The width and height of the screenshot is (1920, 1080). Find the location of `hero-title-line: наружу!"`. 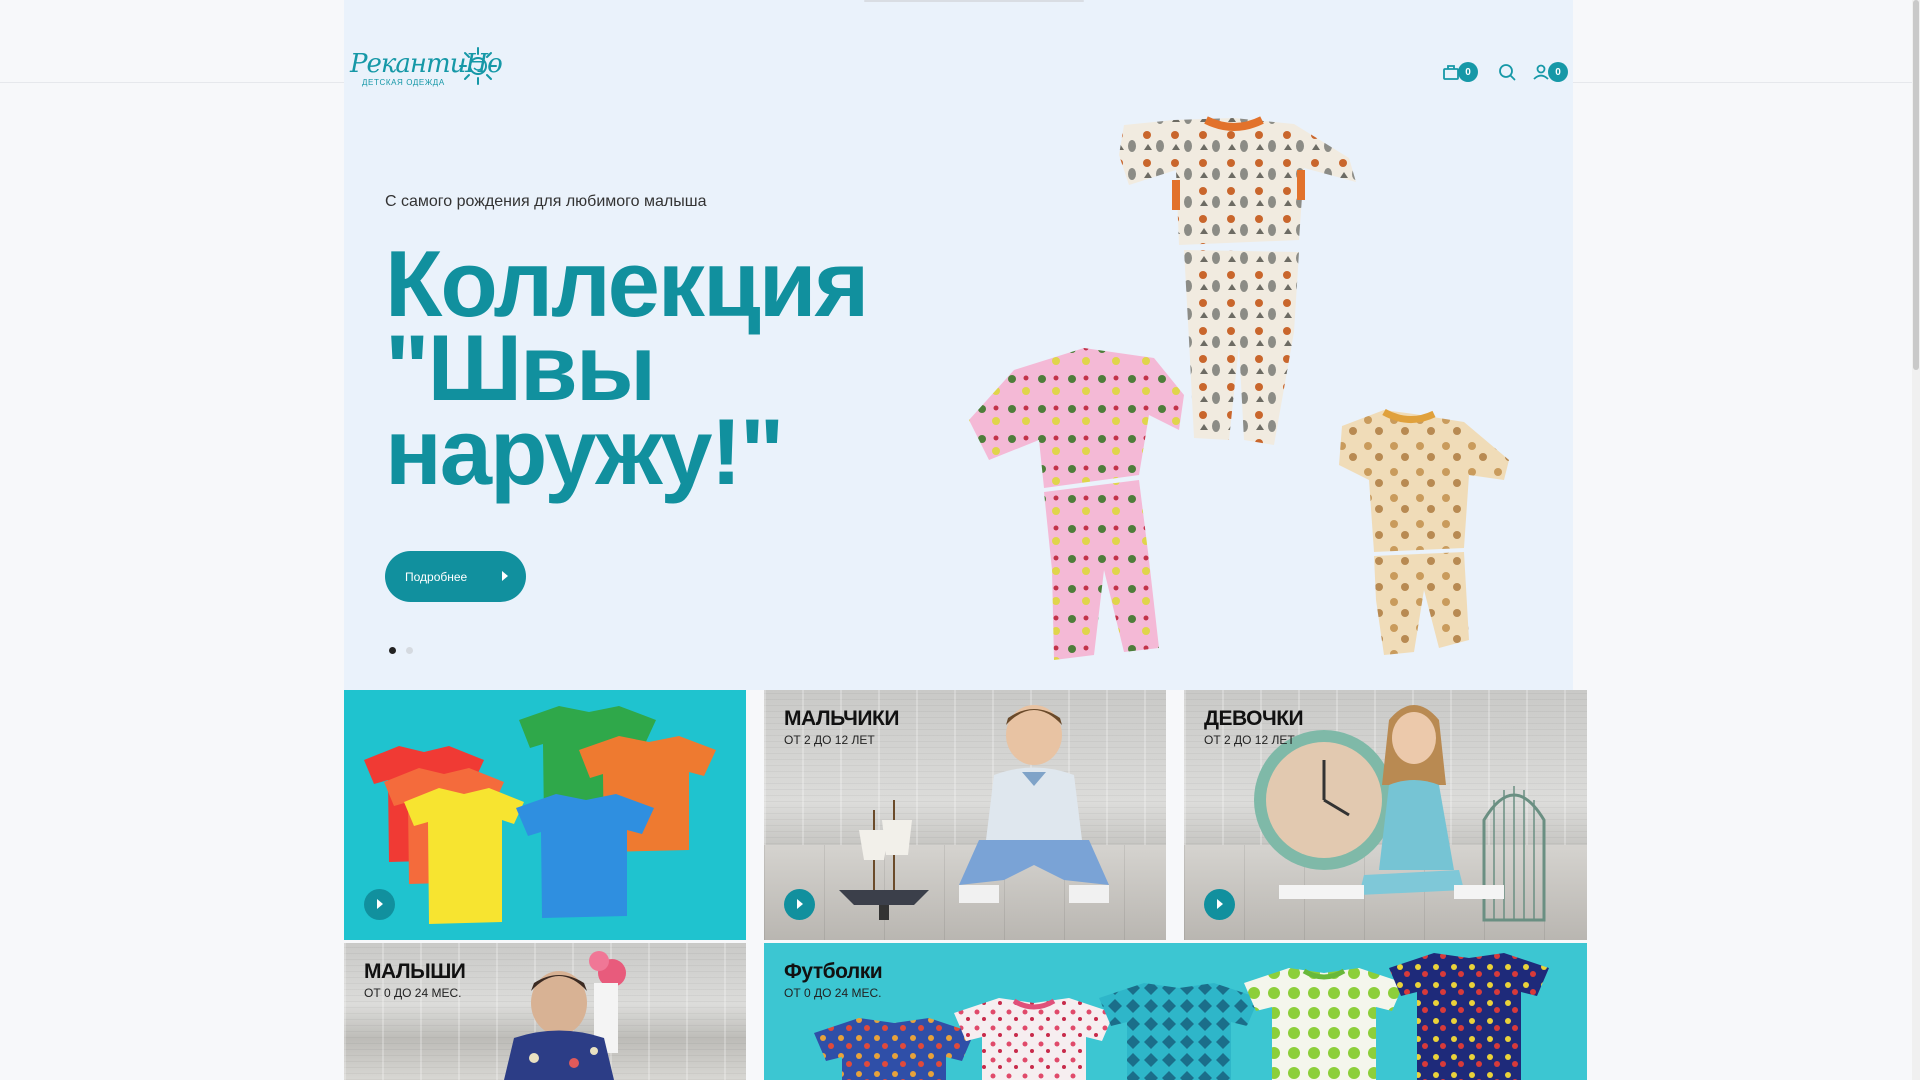

hero-title-line: наружу!" is located at coordinates (584, 451).